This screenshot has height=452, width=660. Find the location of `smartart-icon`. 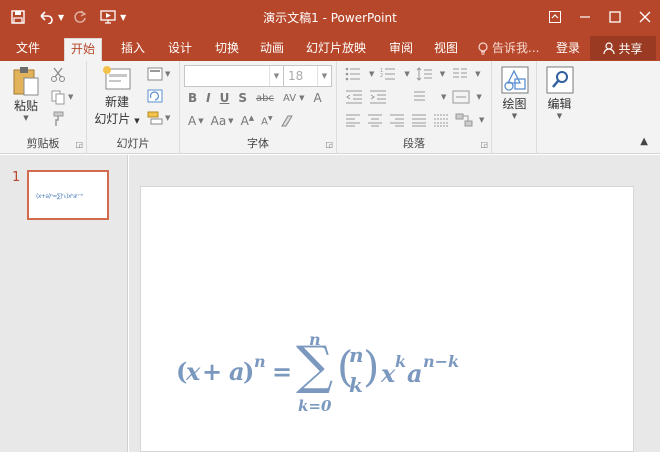

smartart-icon is located at coordinates (464, 120).